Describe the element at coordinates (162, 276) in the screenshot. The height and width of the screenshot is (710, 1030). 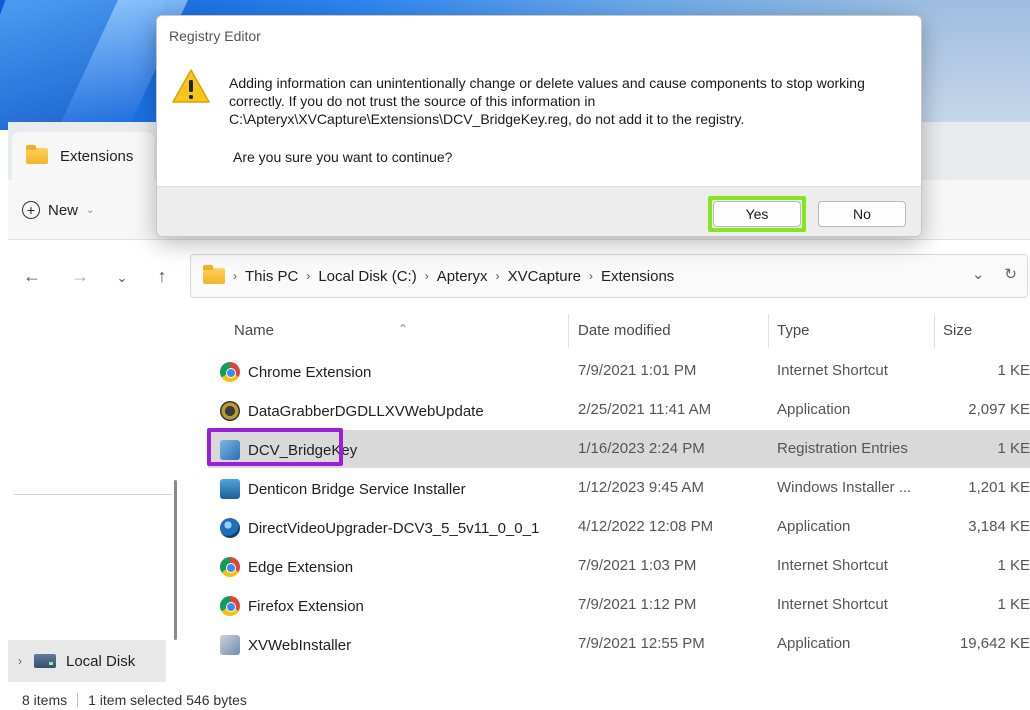
I see `up-arrow-icon: ↑` at that location.